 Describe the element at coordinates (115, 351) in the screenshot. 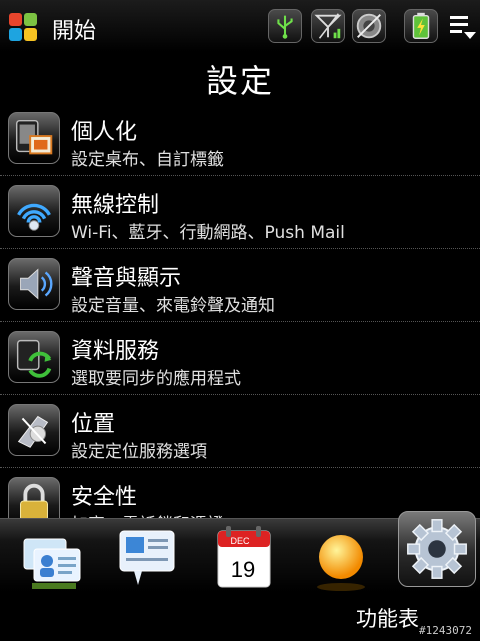

I see `item-title: 資料服務` at that location.